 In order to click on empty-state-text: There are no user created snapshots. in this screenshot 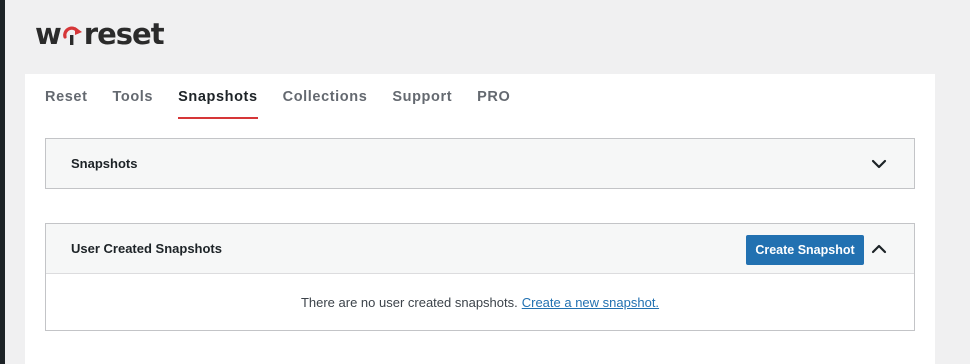, I will do `click(409, 302)`.